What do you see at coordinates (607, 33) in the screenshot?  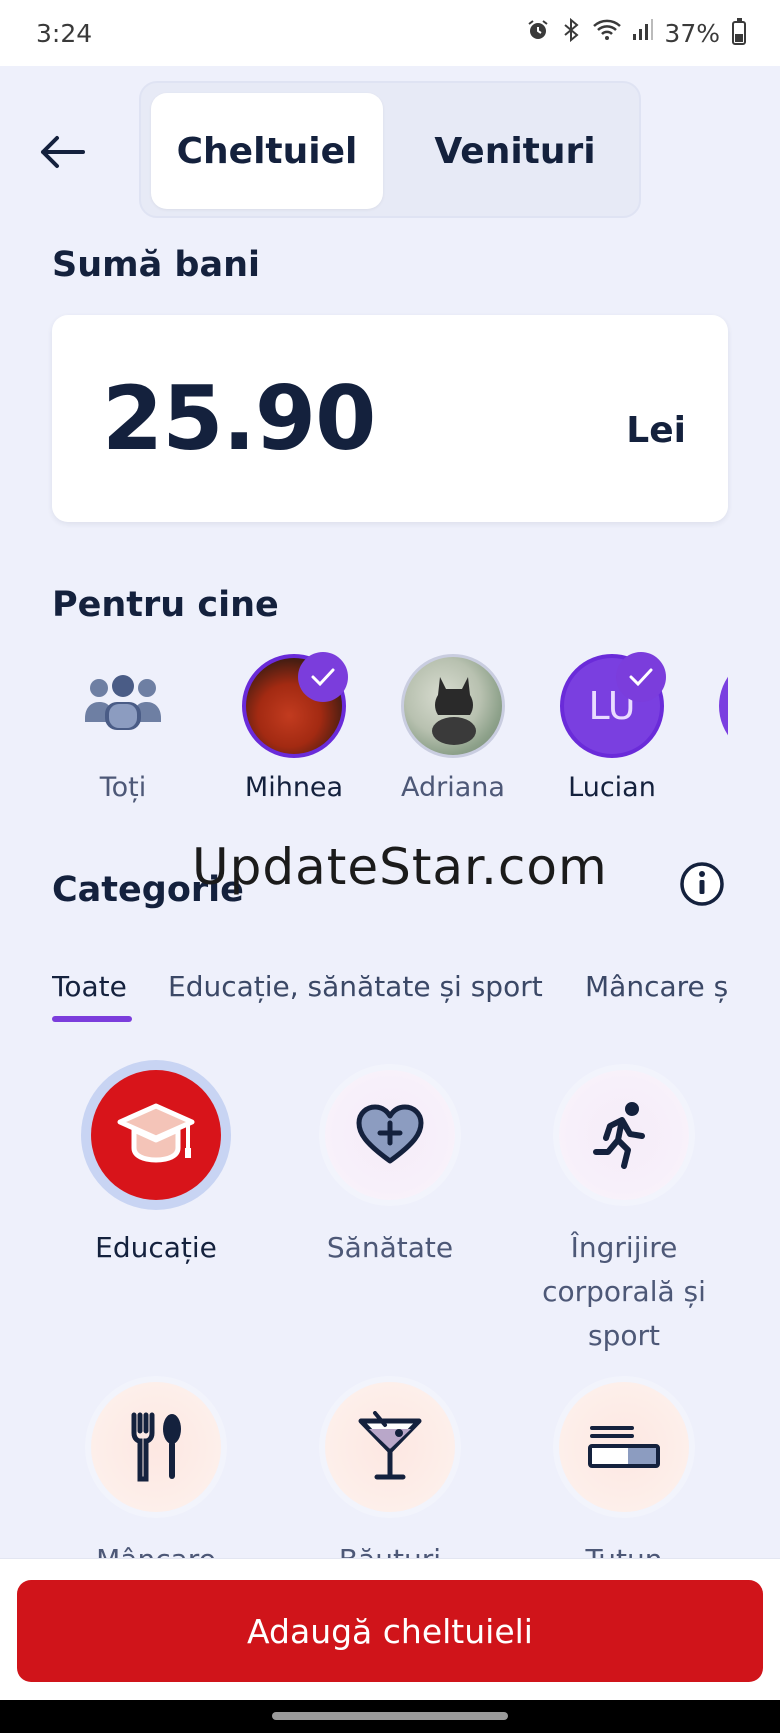 I see `wifi-icon` at bounding box center [607, 33].